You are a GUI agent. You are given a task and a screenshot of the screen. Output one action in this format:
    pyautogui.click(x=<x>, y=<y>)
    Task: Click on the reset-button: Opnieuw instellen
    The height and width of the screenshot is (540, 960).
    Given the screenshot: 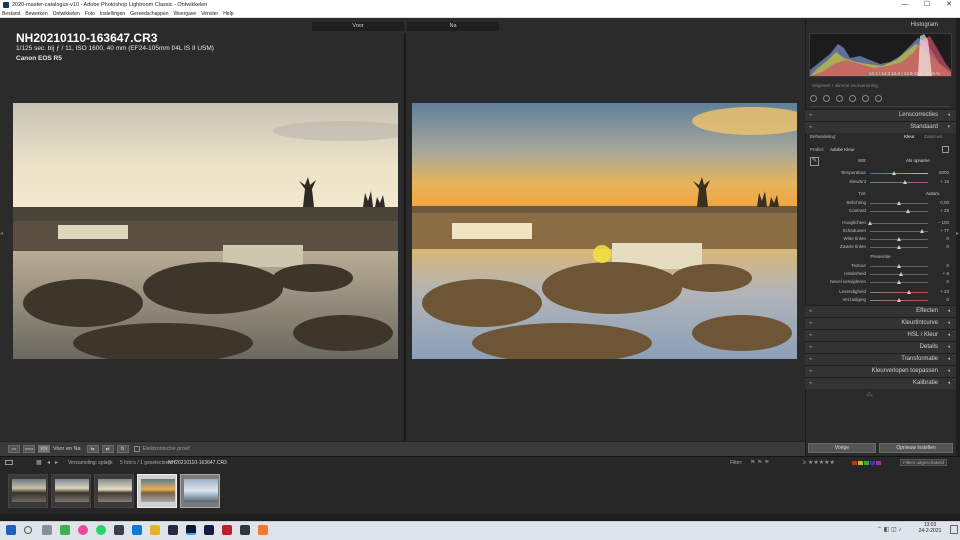 What is the action you would take?
    pyautogui.click(x=916, y=448)
    